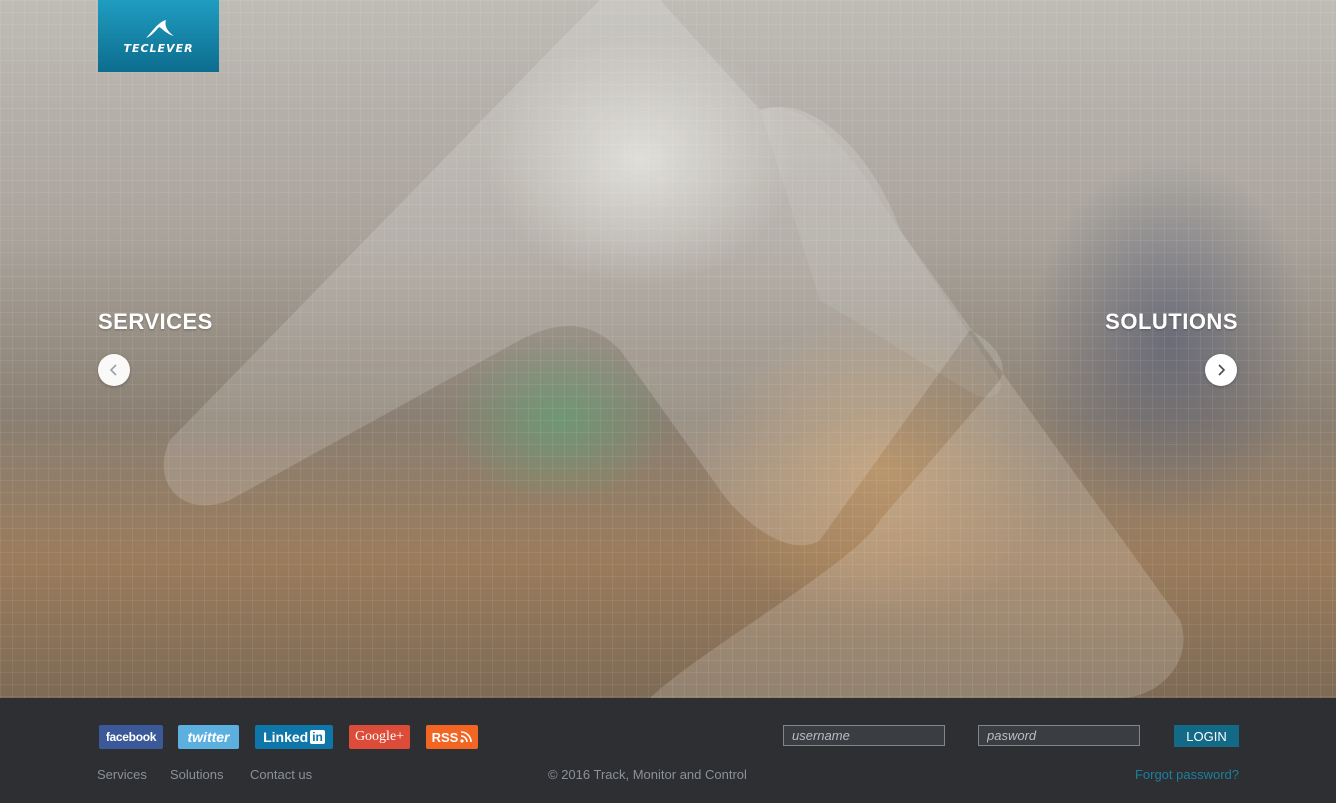 The image size is (1336, 803). Describe the element at coordinates (158, 48) in the screenshot. I see `logo-text: TECLEVER` at that location.